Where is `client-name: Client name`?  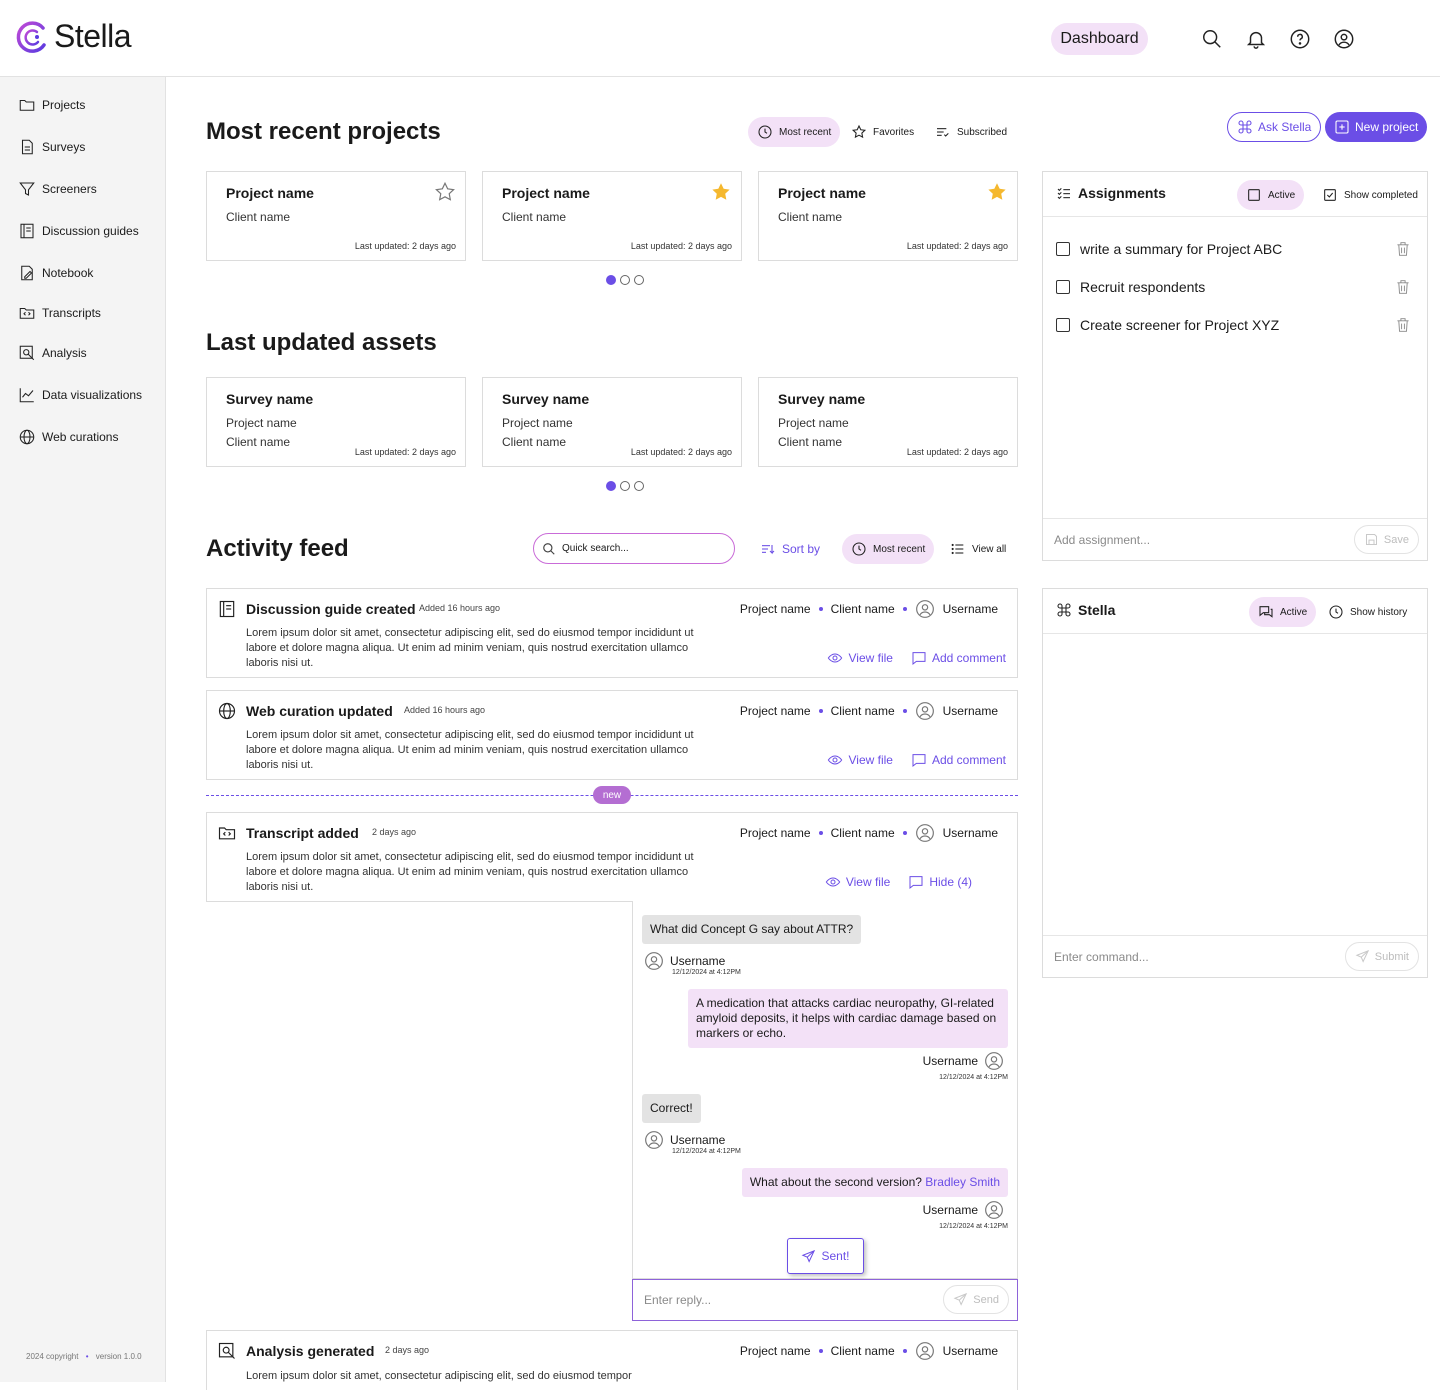
client-name: Client name is located at coordinates (258, 442).